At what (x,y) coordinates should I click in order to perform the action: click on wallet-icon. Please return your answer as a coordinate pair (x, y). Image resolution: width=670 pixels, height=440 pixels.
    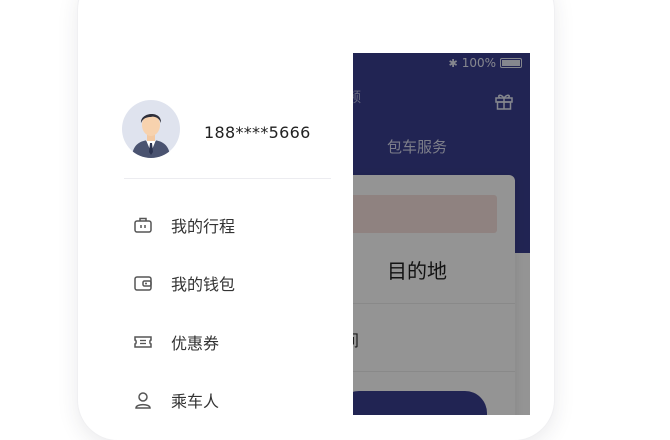
    Looking at the image, I should click on (143, 283).